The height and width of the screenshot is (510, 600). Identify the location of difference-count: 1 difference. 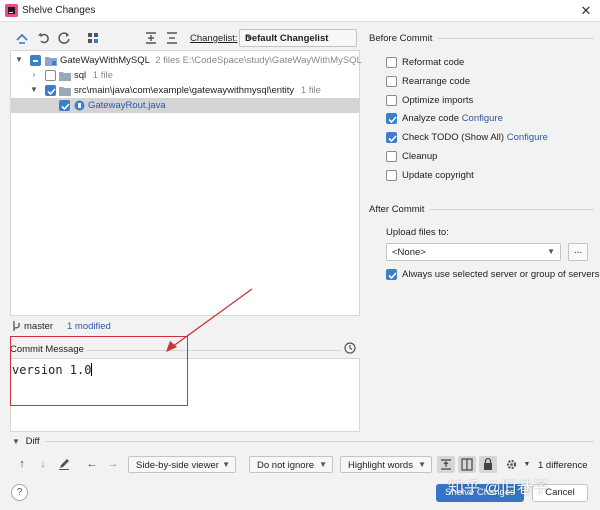
(563, 465).